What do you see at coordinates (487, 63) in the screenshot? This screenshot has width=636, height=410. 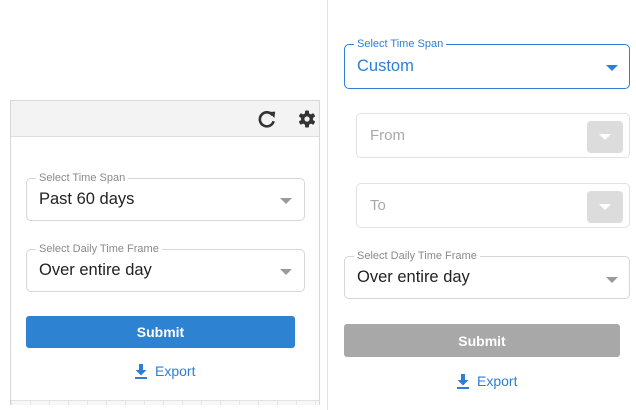 I see `time-span-select: Select Time Span Custom` at bounding box center [487, 63].